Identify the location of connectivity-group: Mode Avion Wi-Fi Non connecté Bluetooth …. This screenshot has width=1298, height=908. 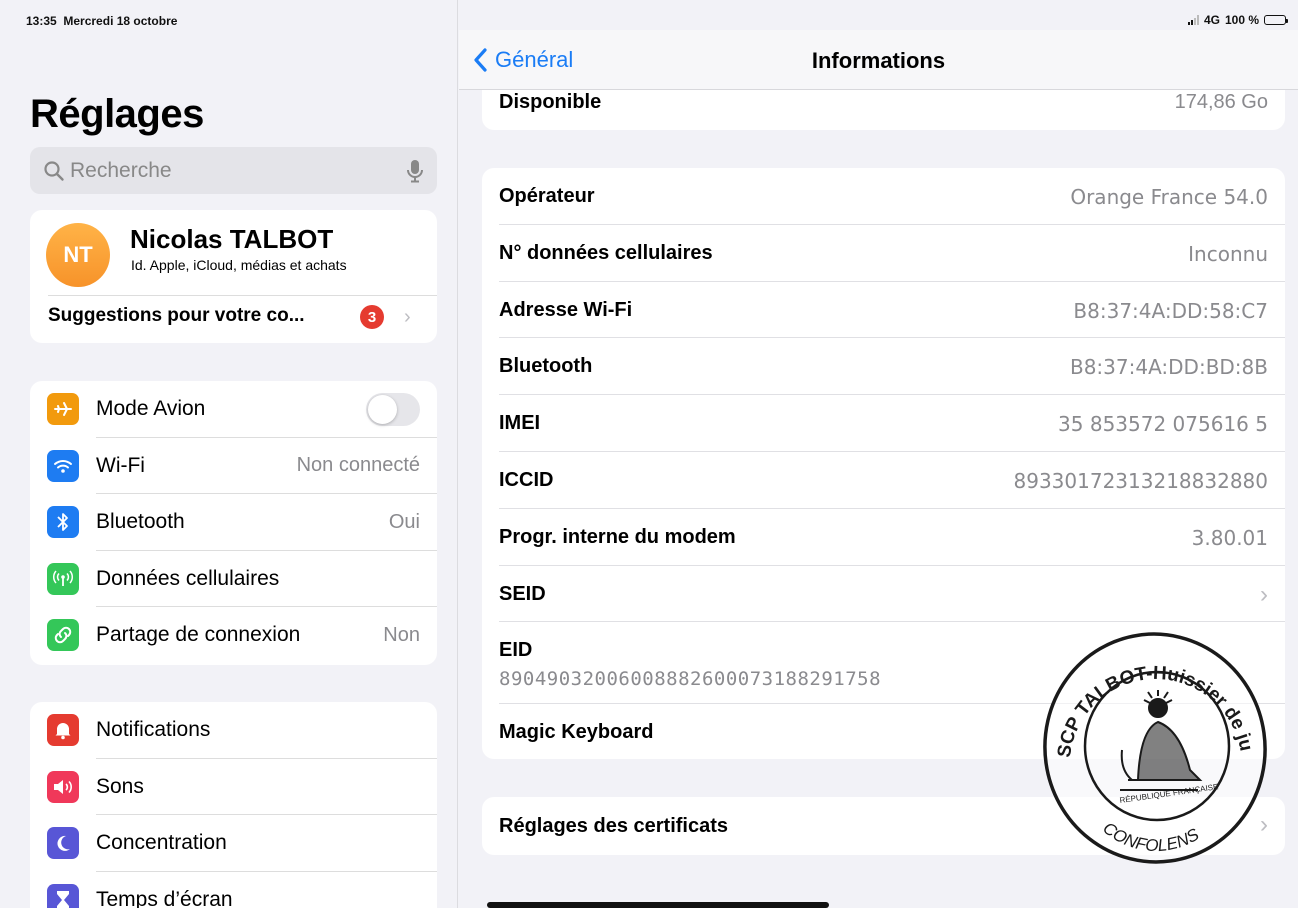
(233, 523).